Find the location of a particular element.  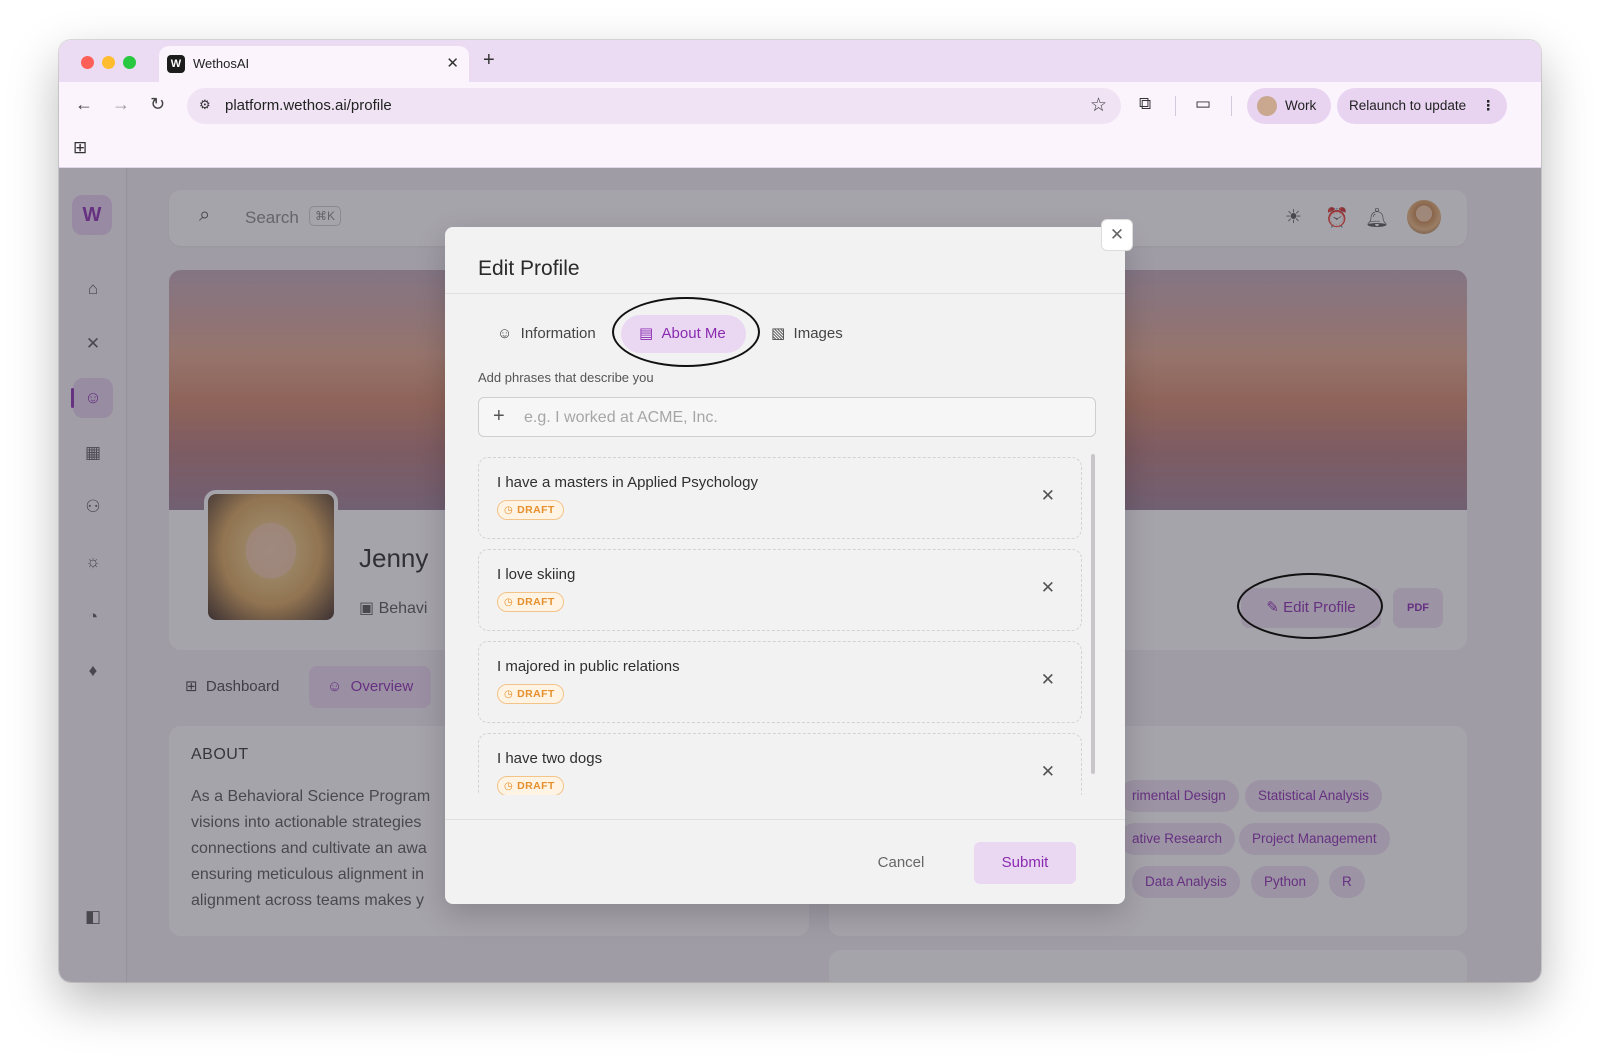

url-text: platform.wethos.ai/profile is located at coordinates (308, 105).